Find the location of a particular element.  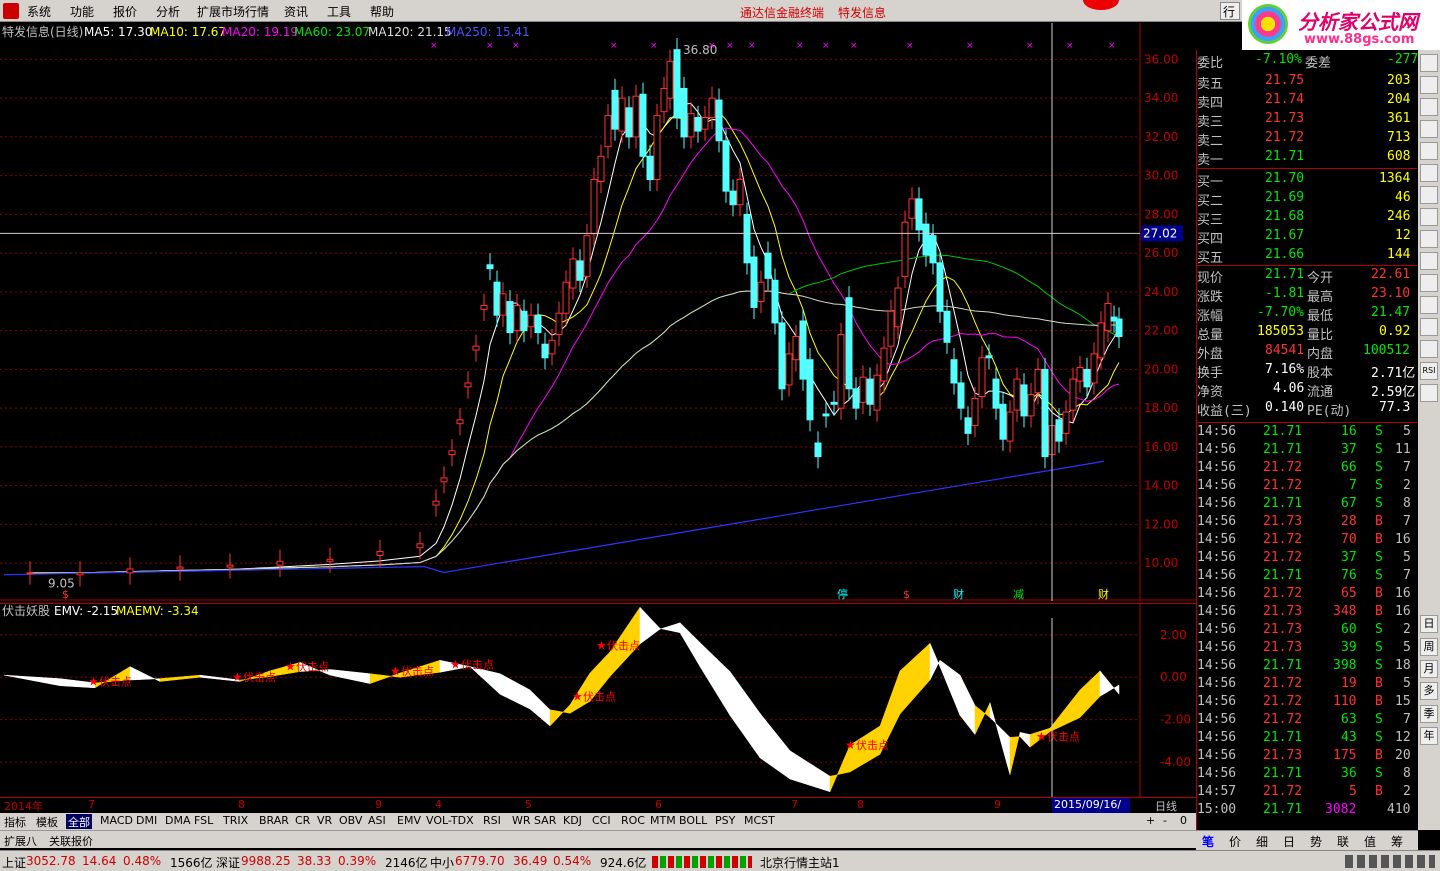

quote-tab: 笔 is located at coordinates (1208, 841).